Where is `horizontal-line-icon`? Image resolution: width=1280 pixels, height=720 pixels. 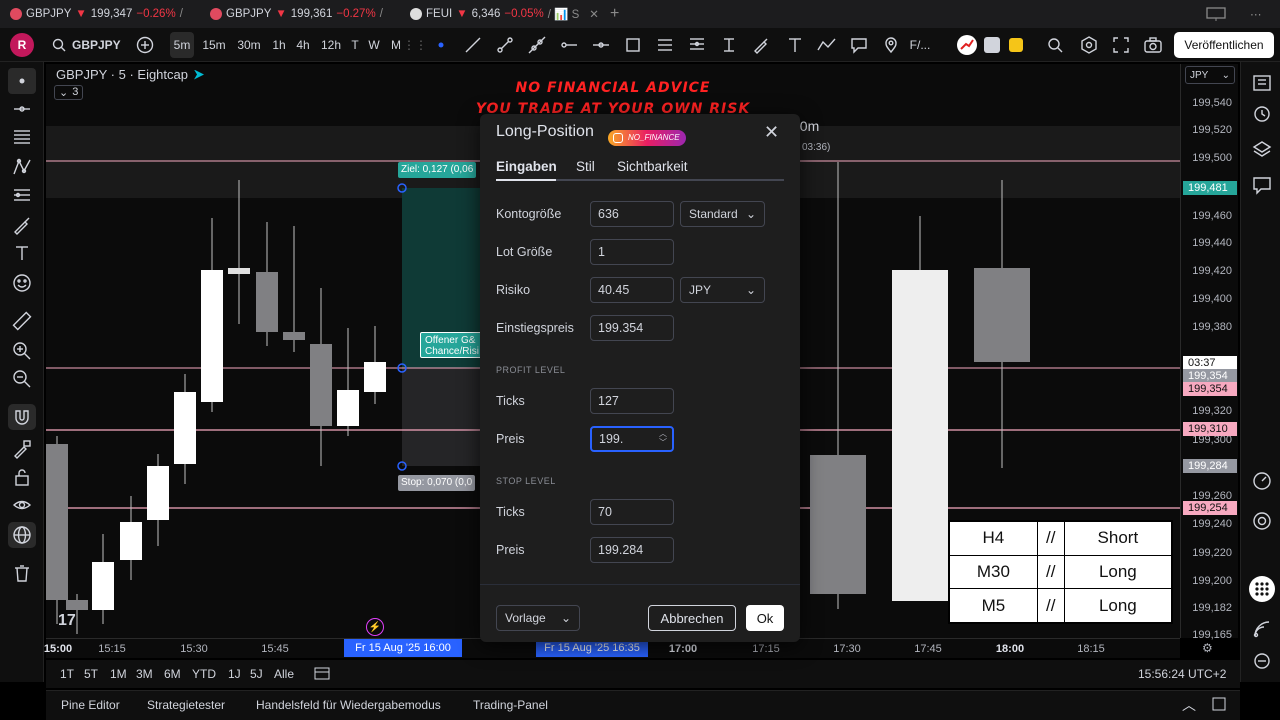
horizontal-line-icon is located at coordinates (601, 45).